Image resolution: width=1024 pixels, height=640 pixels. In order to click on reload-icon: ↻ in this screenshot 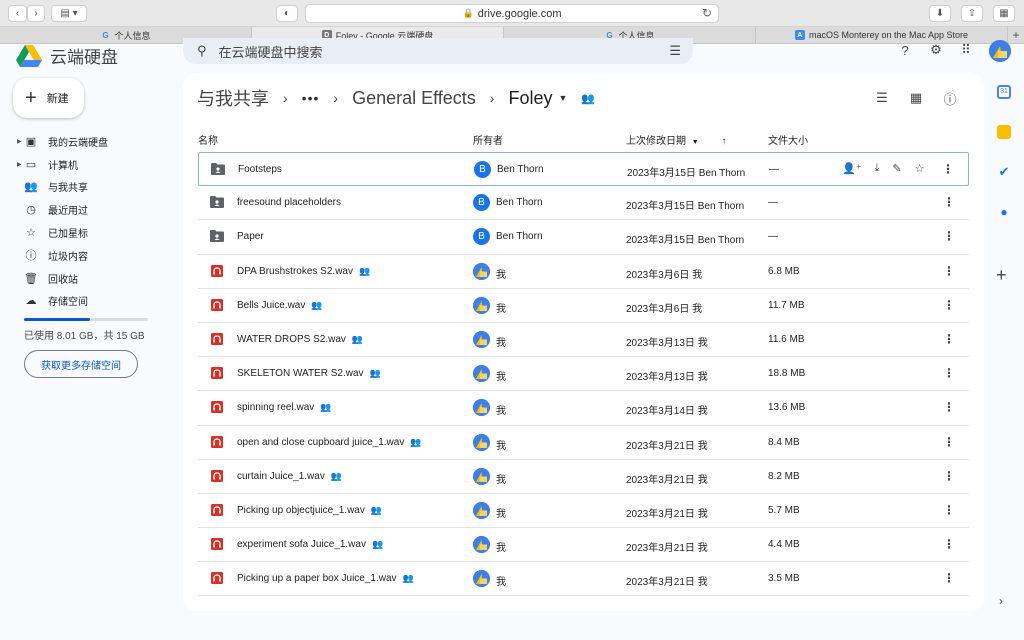, I will do `click(707, 13)`.